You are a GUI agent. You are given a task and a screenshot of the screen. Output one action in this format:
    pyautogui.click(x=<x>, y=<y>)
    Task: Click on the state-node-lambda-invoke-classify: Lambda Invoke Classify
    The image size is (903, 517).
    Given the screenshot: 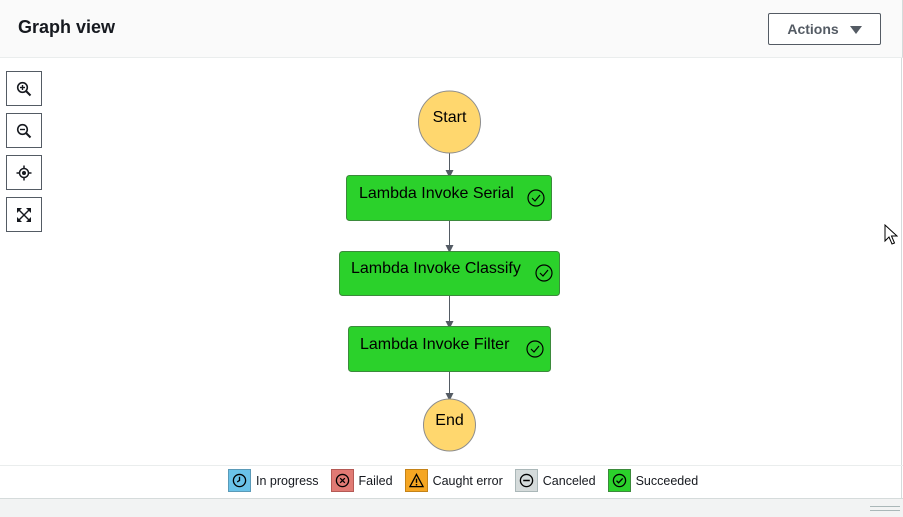 What is the action you would take?
    pyautogui.click(x=449, y=273)
    